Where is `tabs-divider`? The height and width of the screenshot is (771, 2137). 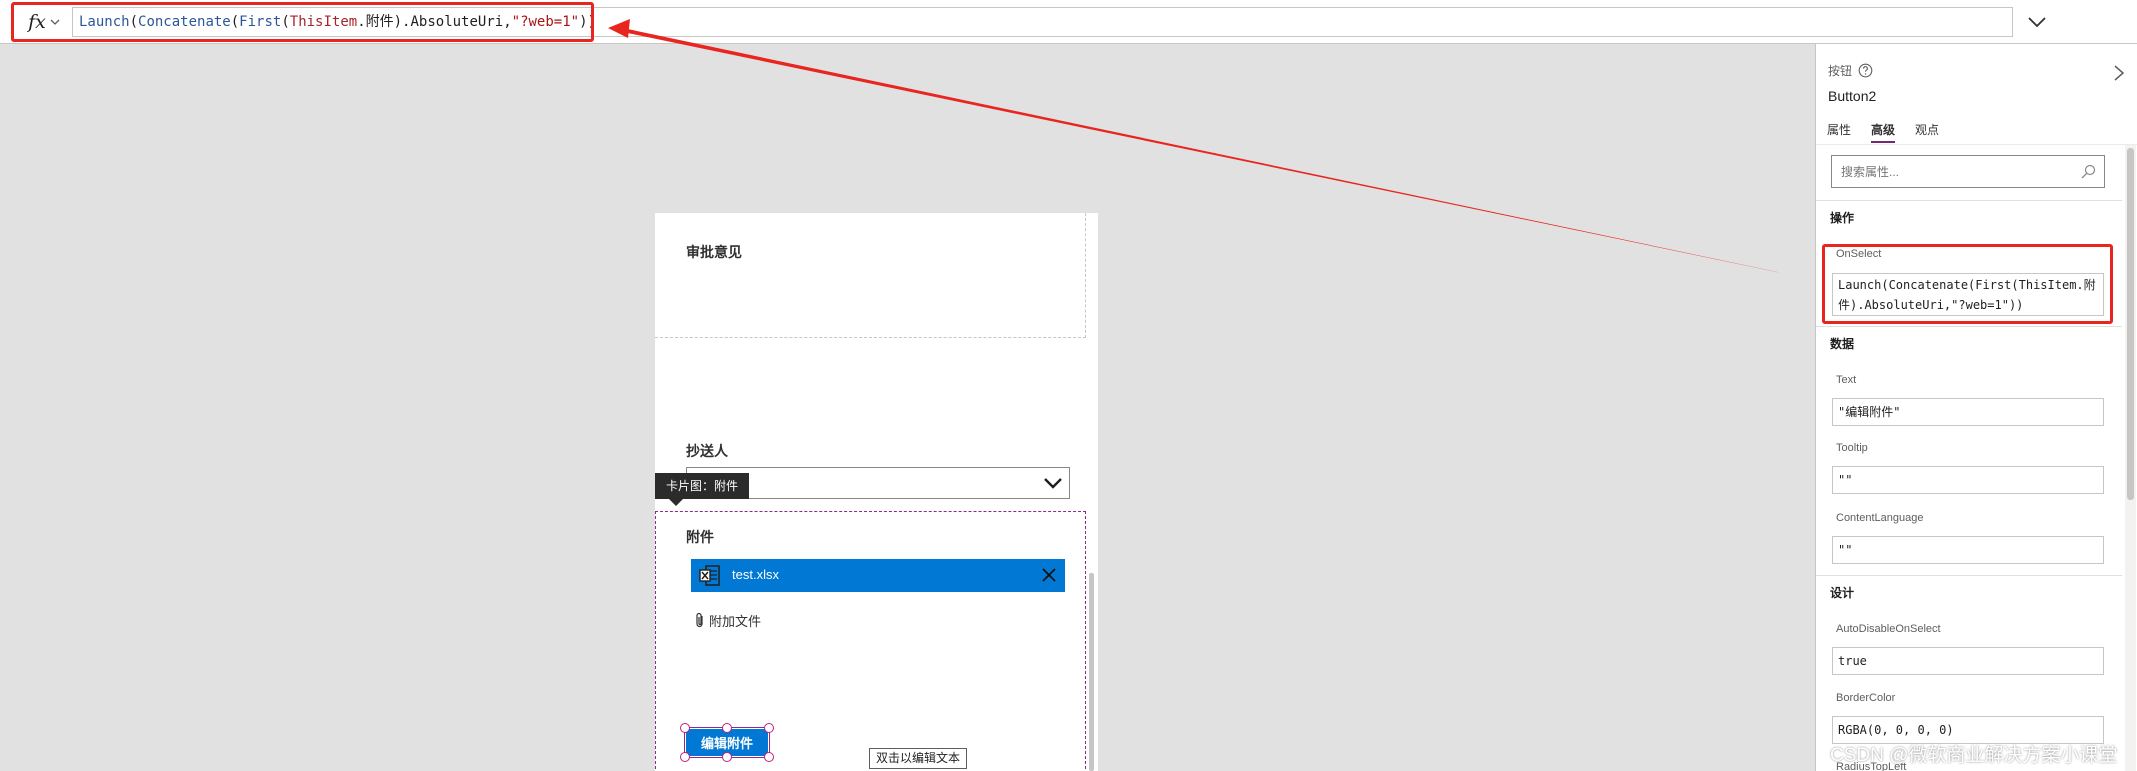
tabs-divider is located at coordinates (1976, 144).